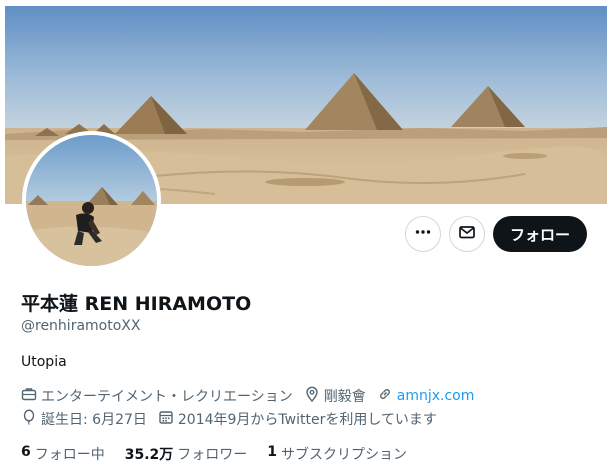  What do you see at coordinates (436, 396) in the screenshot?
I see `website-link: amnjx.com` at bounding box center [436, 396].